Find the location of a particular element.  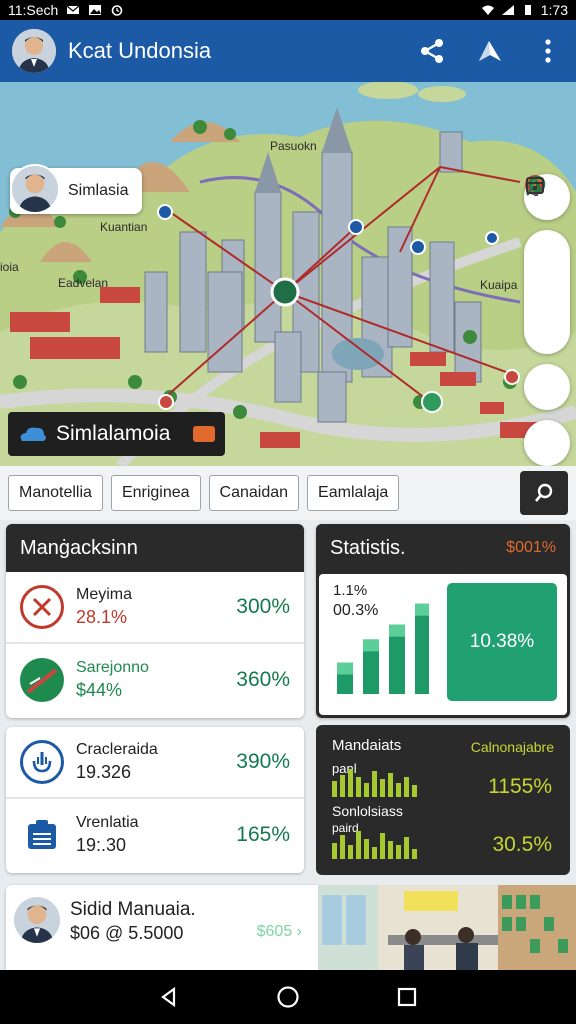

management-row-1: Meyima 28.1% 300% is located at coordinates (155, 608).